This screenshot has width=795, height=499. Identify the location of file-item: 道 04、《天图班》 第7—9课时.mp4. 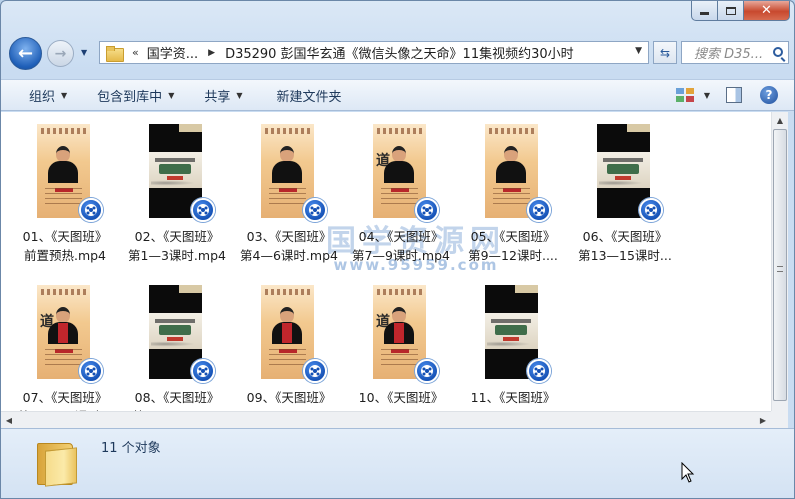
(401, 199).